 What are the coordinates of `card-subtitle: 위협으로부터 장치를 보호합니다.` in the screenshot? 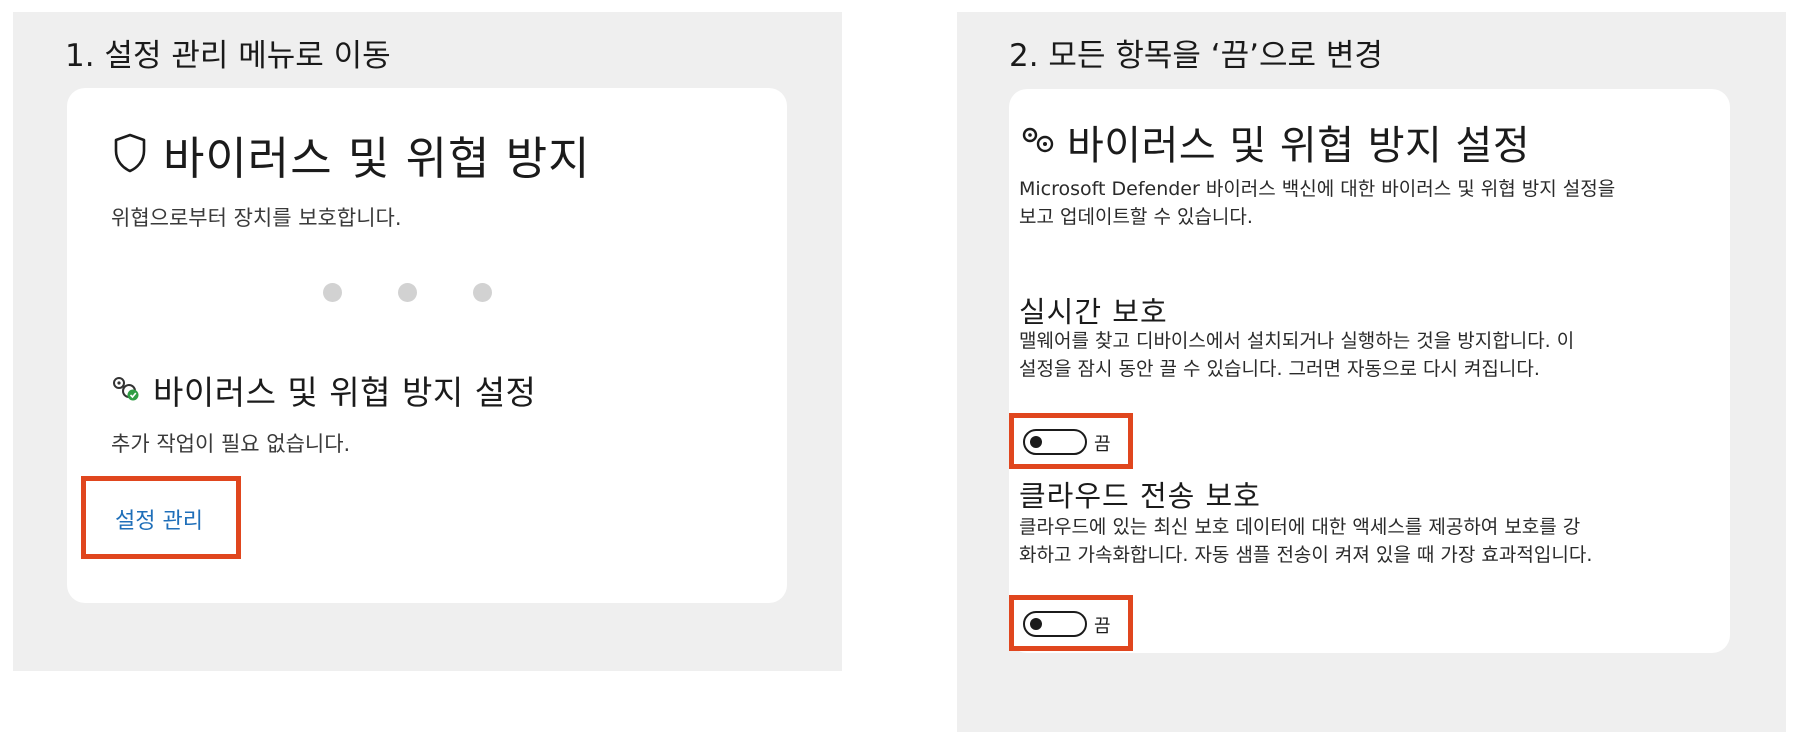 It's located at (256, 218).